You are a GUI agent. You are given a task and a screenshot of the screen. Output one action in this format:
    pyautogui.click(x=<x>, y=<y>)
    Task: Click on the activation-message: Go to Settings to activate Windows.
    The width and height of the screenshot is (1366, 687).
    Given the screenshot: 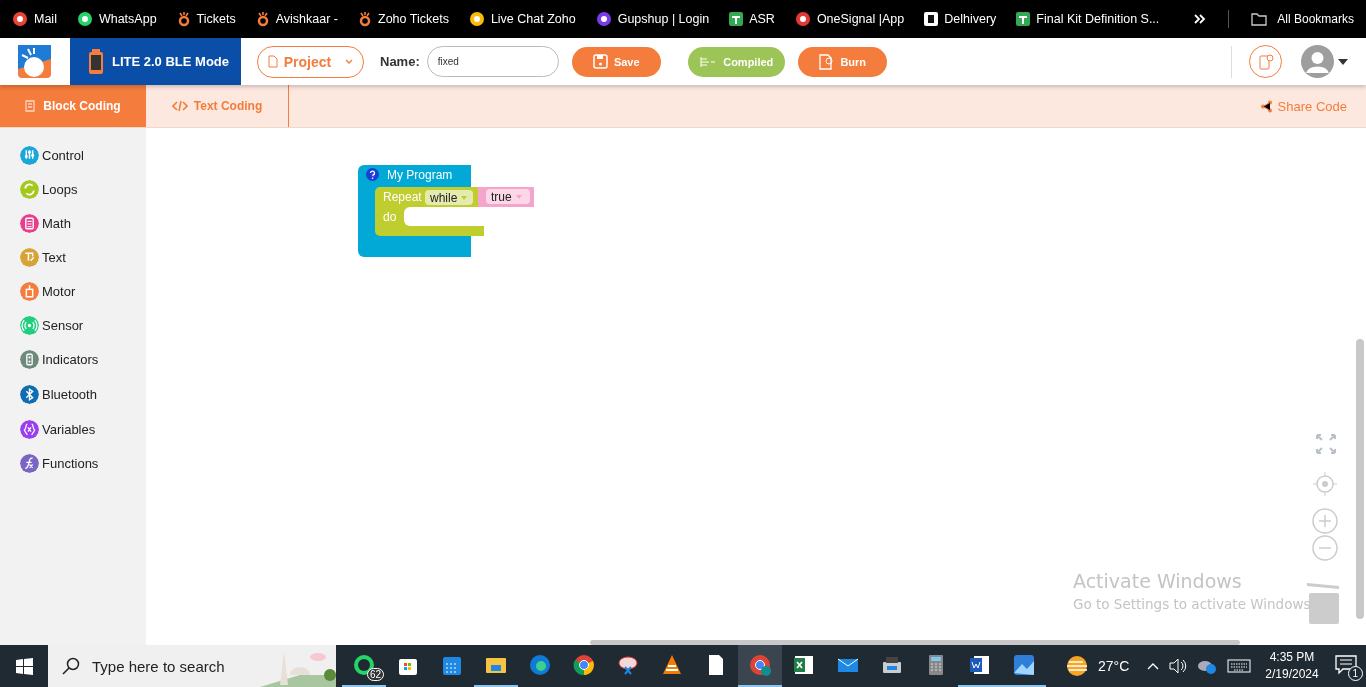 What is the action you would take?
    pyautogui.click(x=1194, y=604)
    